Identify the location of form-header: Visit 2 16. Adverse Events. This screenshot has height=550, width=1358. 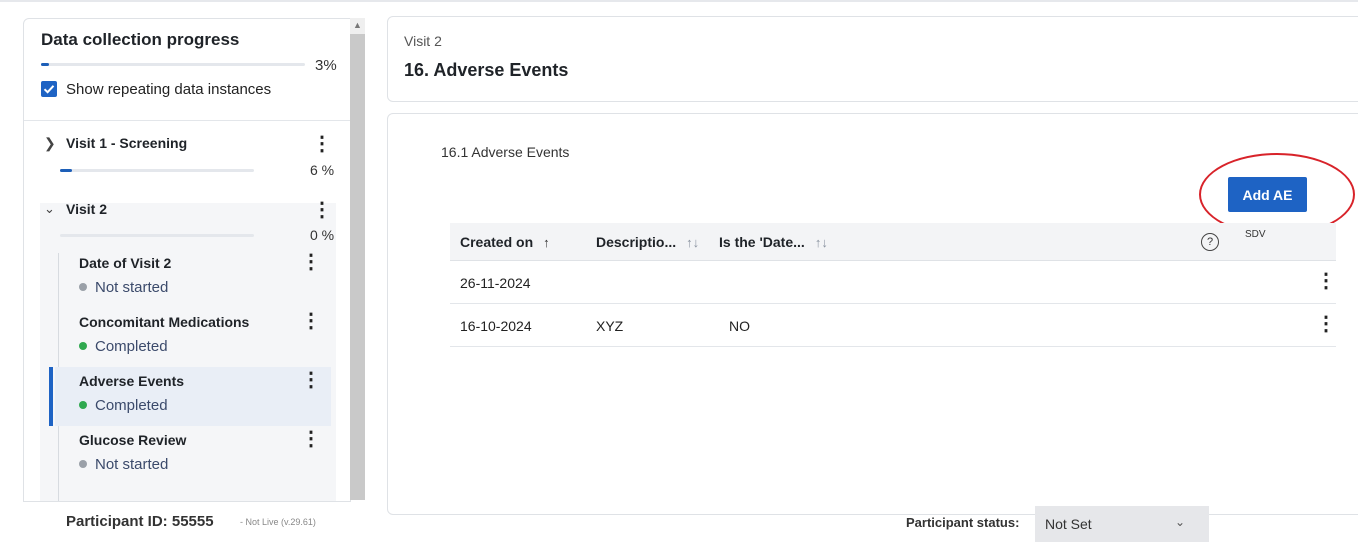
(872, 59).